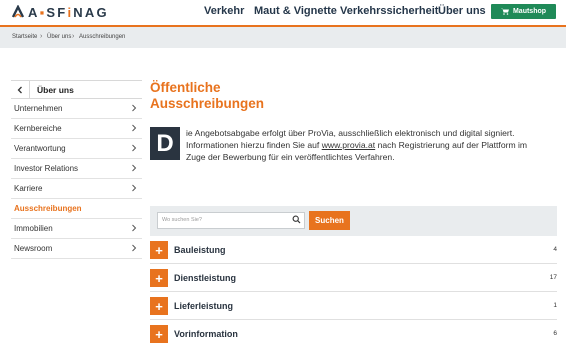  I want to click on sidebar-item-label: Kernbereiche, so click(38, 128).